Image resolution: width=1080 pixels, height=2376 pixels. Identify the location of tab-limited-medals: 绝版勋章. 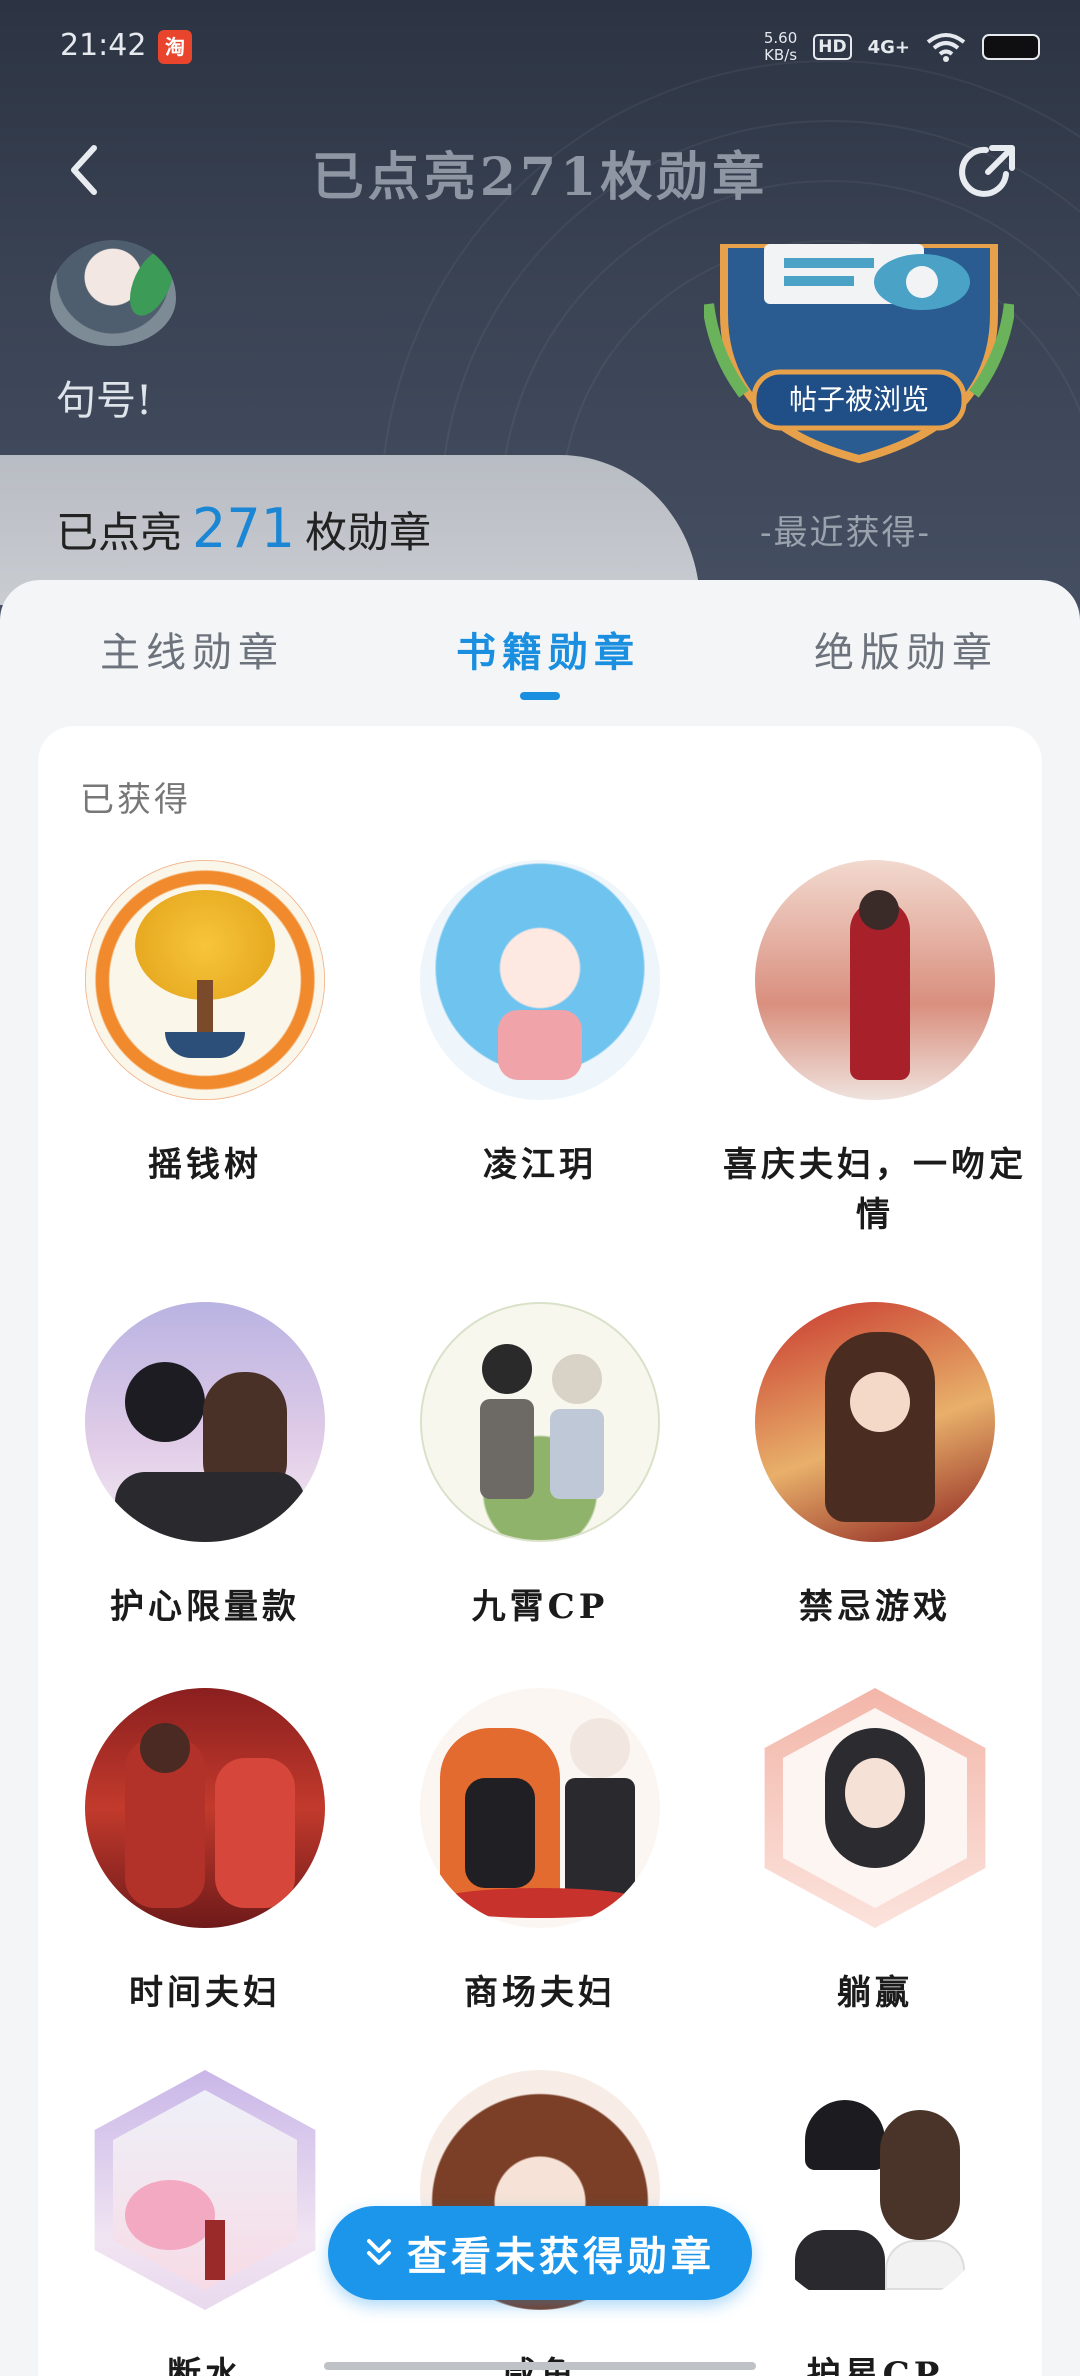
(906, 649).